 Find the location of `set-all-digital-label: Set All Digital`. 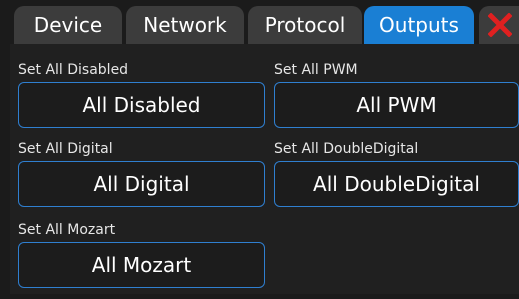

set-all-digital-label: Set All Digital is located at coordinates (65, 149).